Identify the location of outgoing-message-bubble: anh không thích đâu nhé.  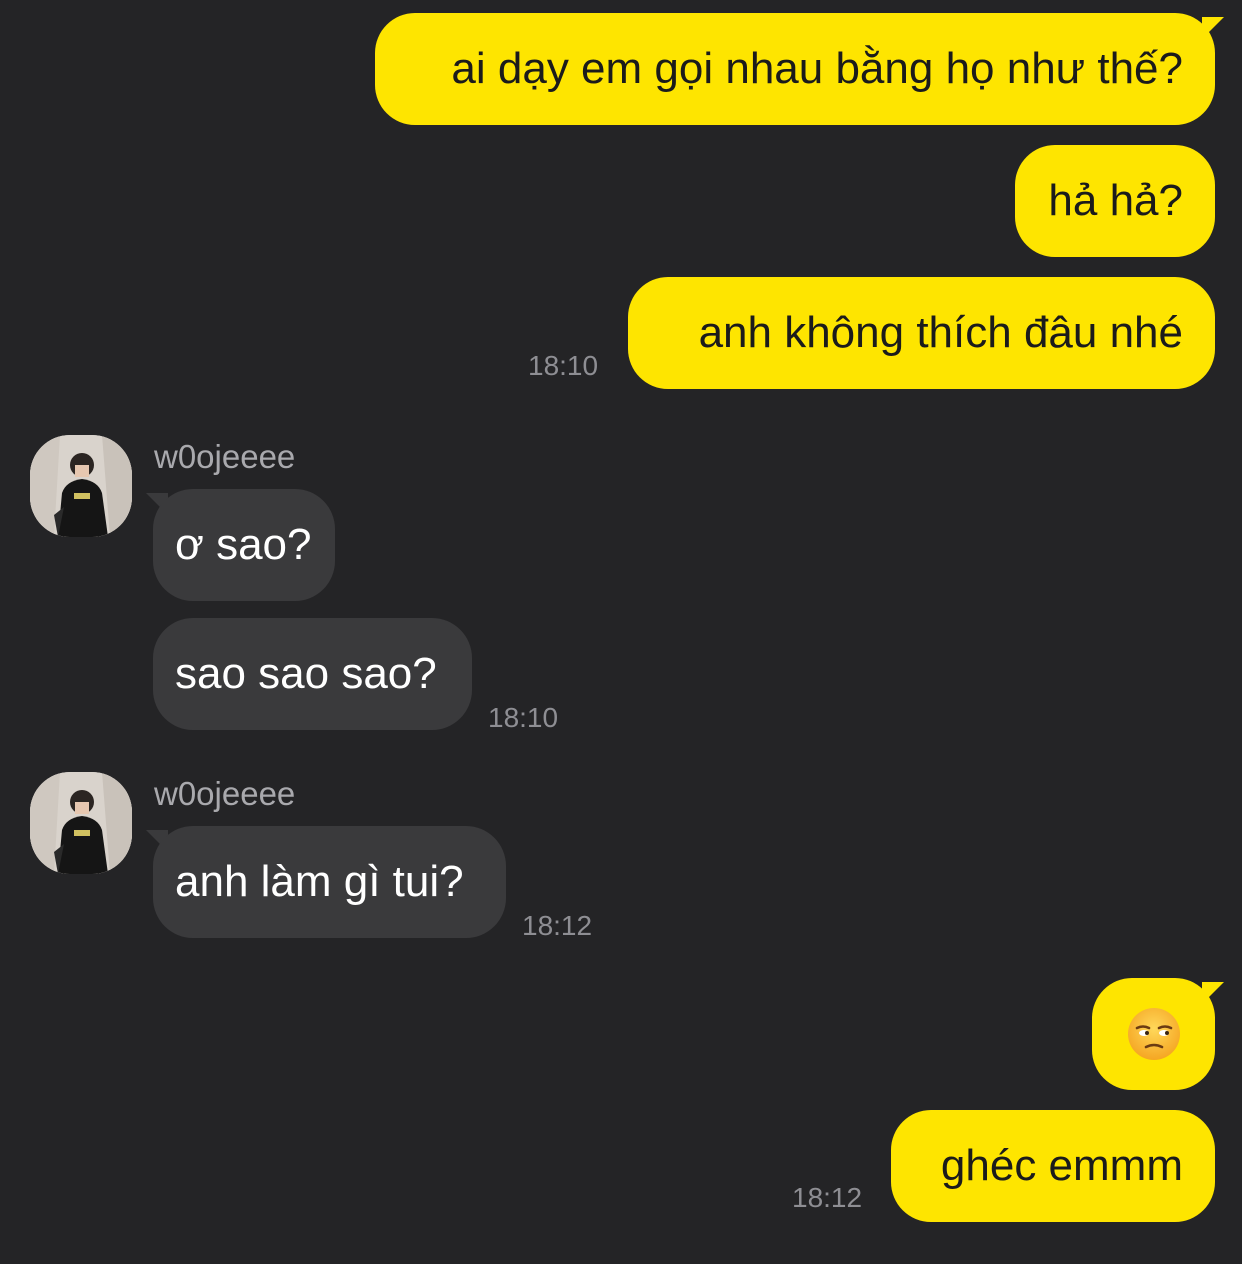
(921, 333).